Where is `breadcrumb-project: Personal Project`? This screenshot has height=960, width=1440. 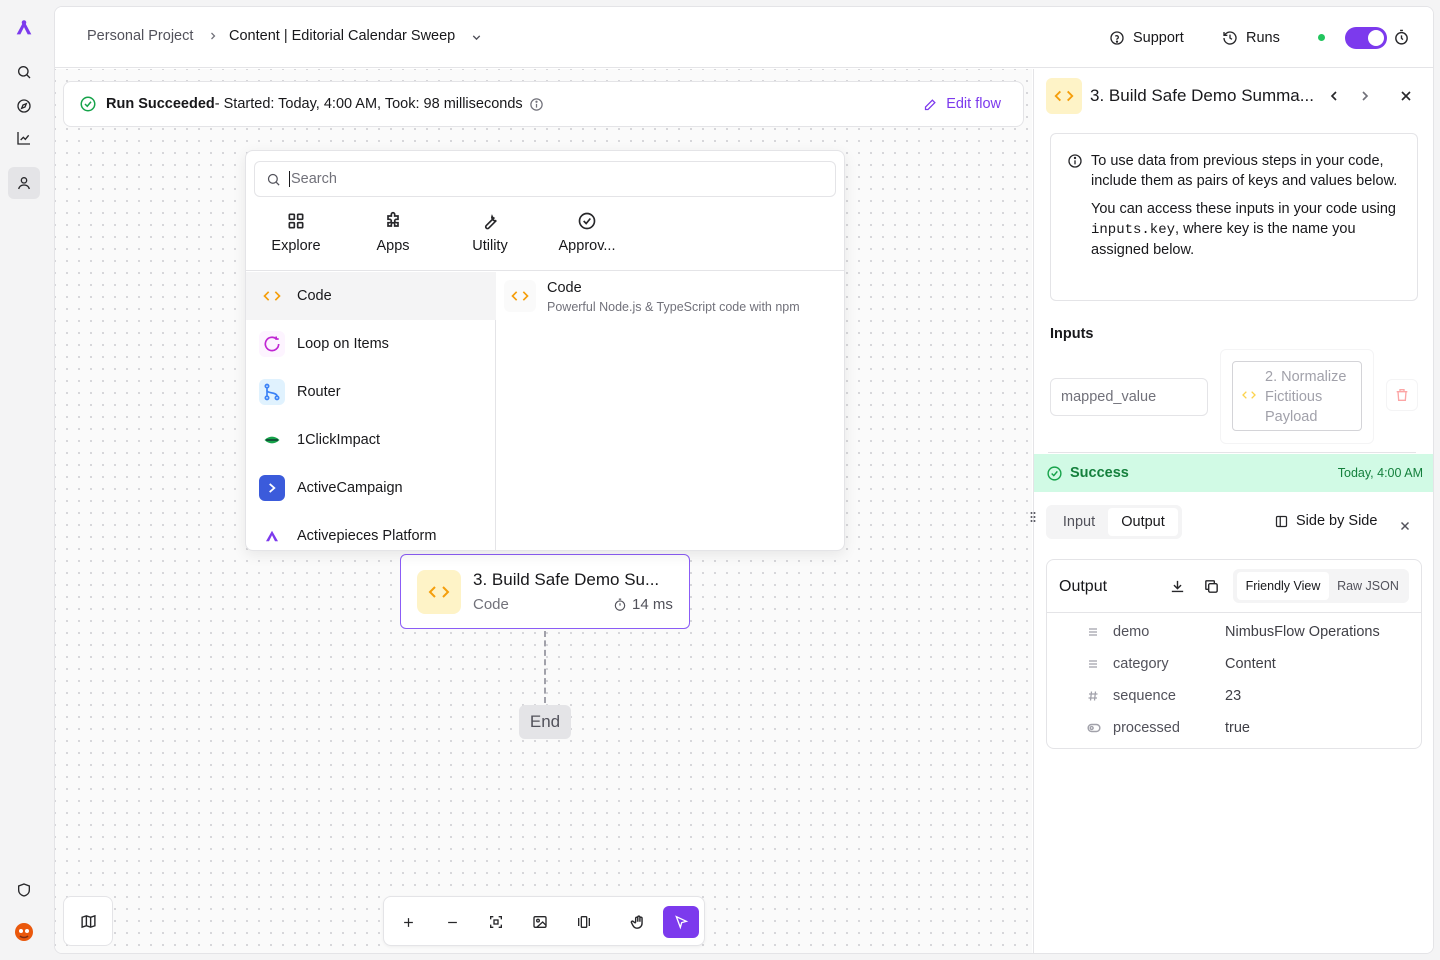
breadcrumb-project: Personal Project is located at coordinates (140, 36).